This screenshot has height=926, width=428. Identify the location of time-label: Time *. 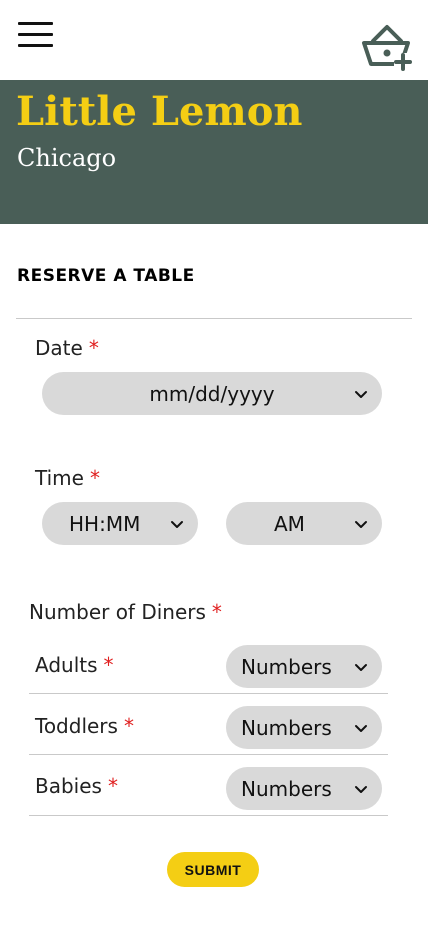
(67, 478).